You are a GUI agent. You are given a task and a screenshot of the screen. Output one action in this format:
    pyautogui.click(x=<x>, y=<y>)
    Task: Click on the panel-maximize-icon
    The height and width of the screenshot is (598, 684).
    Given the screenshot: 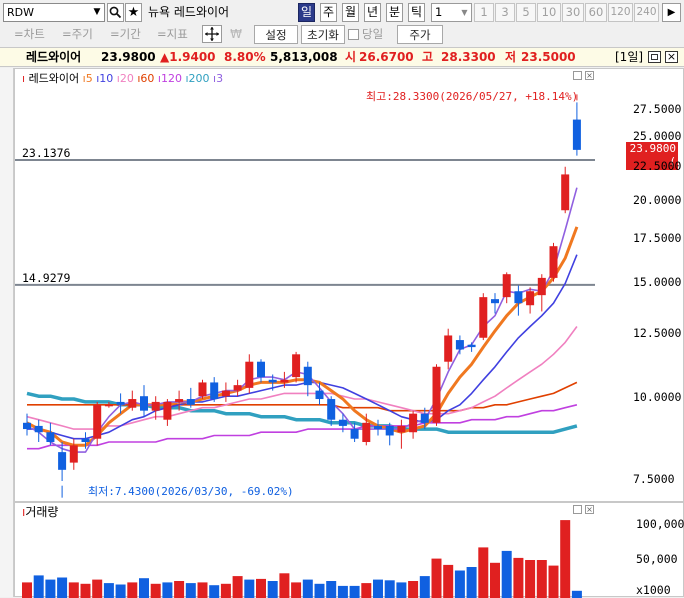 What is the action you would take?
    pyautogui.click(x=577, y=75)
    